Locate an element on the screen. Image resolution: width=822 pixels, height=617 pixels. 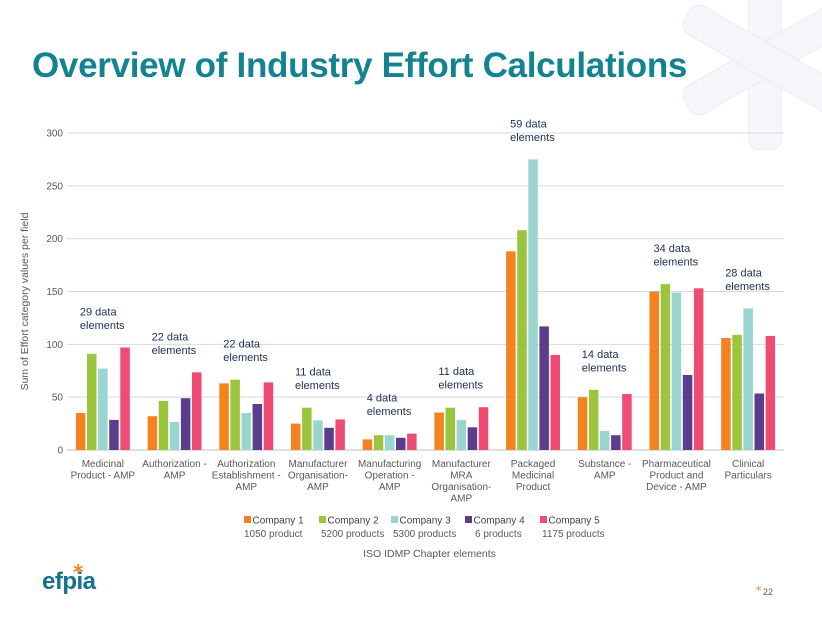
legend-product-count: 1050 product is located at coordinates (273, 534).